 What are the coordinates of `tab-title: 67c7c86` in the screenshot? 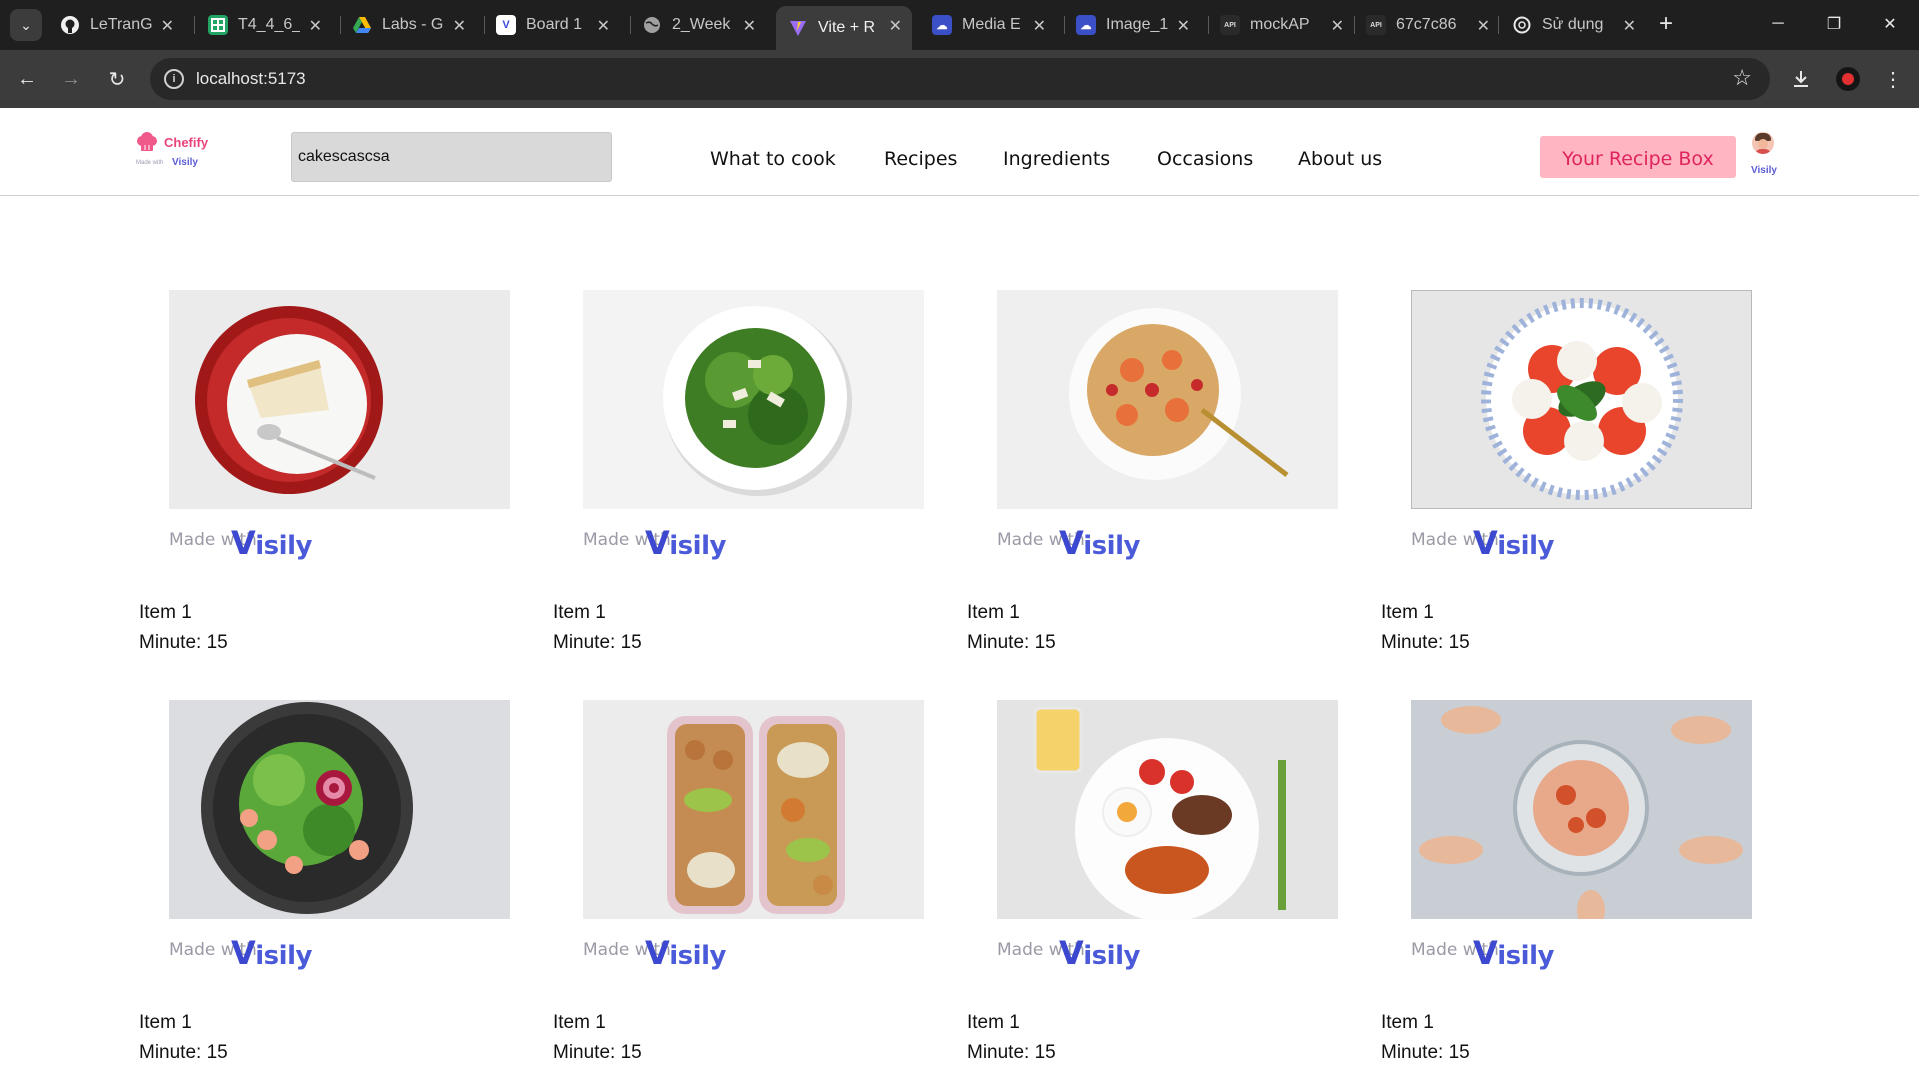 It's located at (1426, 24).